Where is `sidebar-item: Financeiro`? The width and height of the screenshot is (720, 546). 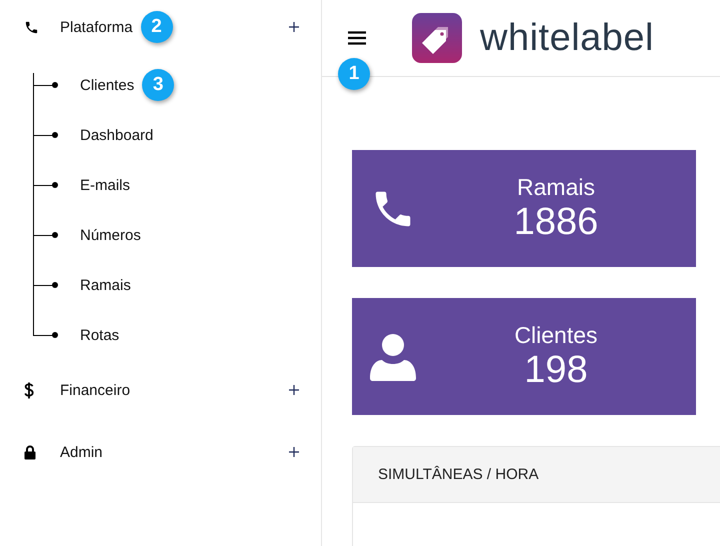 sidebar-item: Financeiro is located at coordinates (160, 390).